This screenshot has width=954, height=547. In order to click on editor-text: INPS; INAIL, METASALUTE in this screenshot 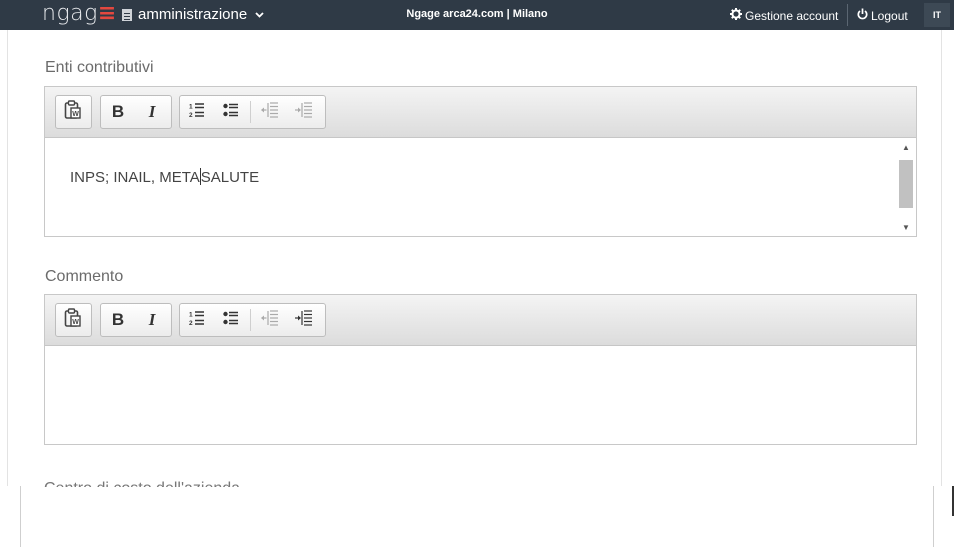, I will do `click(164, 177)`.